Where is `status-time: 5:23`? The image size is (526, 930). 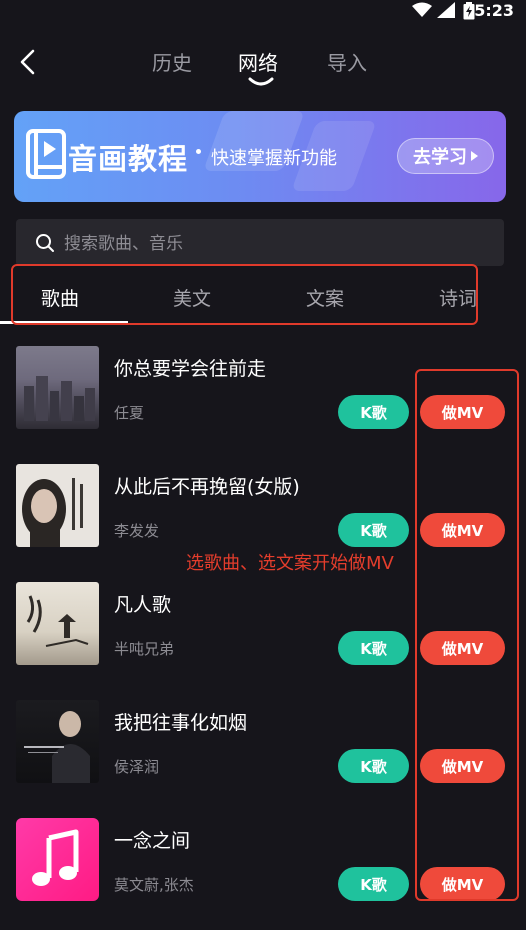 status-time: 5:23 is located at coordinates (494, 10).